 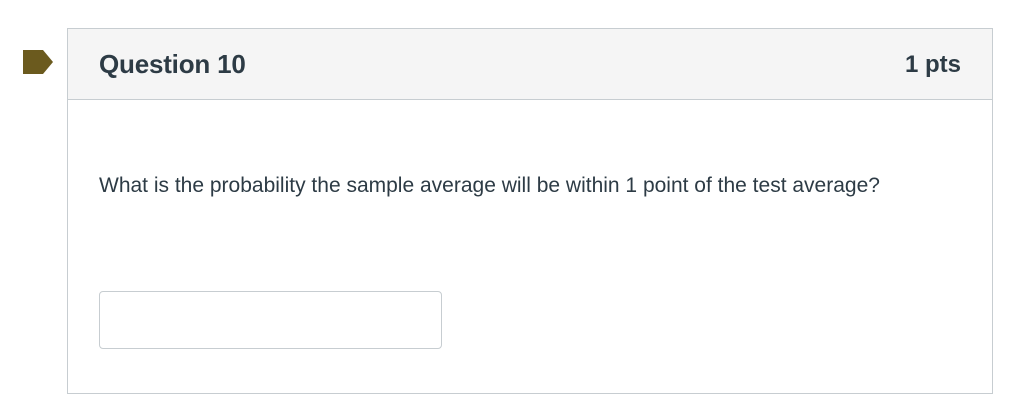 What do you see at coordinates (932, 64) in the screenshot?
I see `question-points: 1 pts` at bounding box center [932, 64].